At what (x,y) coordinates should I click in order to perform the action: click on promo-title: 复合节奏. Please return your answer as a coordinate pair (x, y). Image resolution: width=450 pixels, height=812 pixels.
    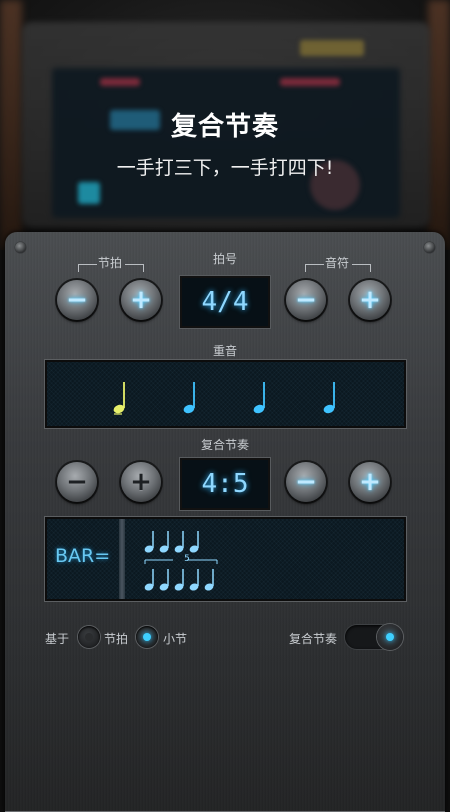
    Looking at the image, I should click on (224, 127).